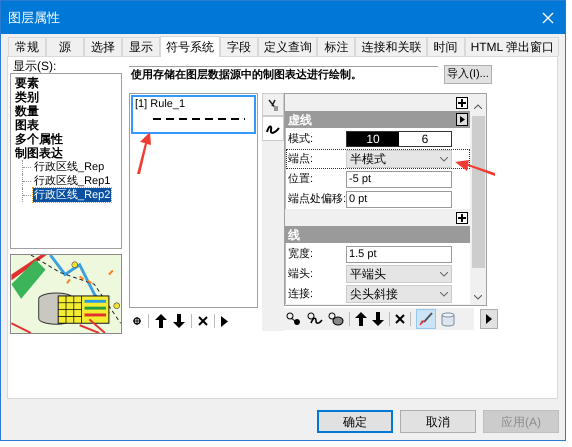 This screenshot has height=447, width=572. I want to click on tab: 连接和关联, so click(391, 46).